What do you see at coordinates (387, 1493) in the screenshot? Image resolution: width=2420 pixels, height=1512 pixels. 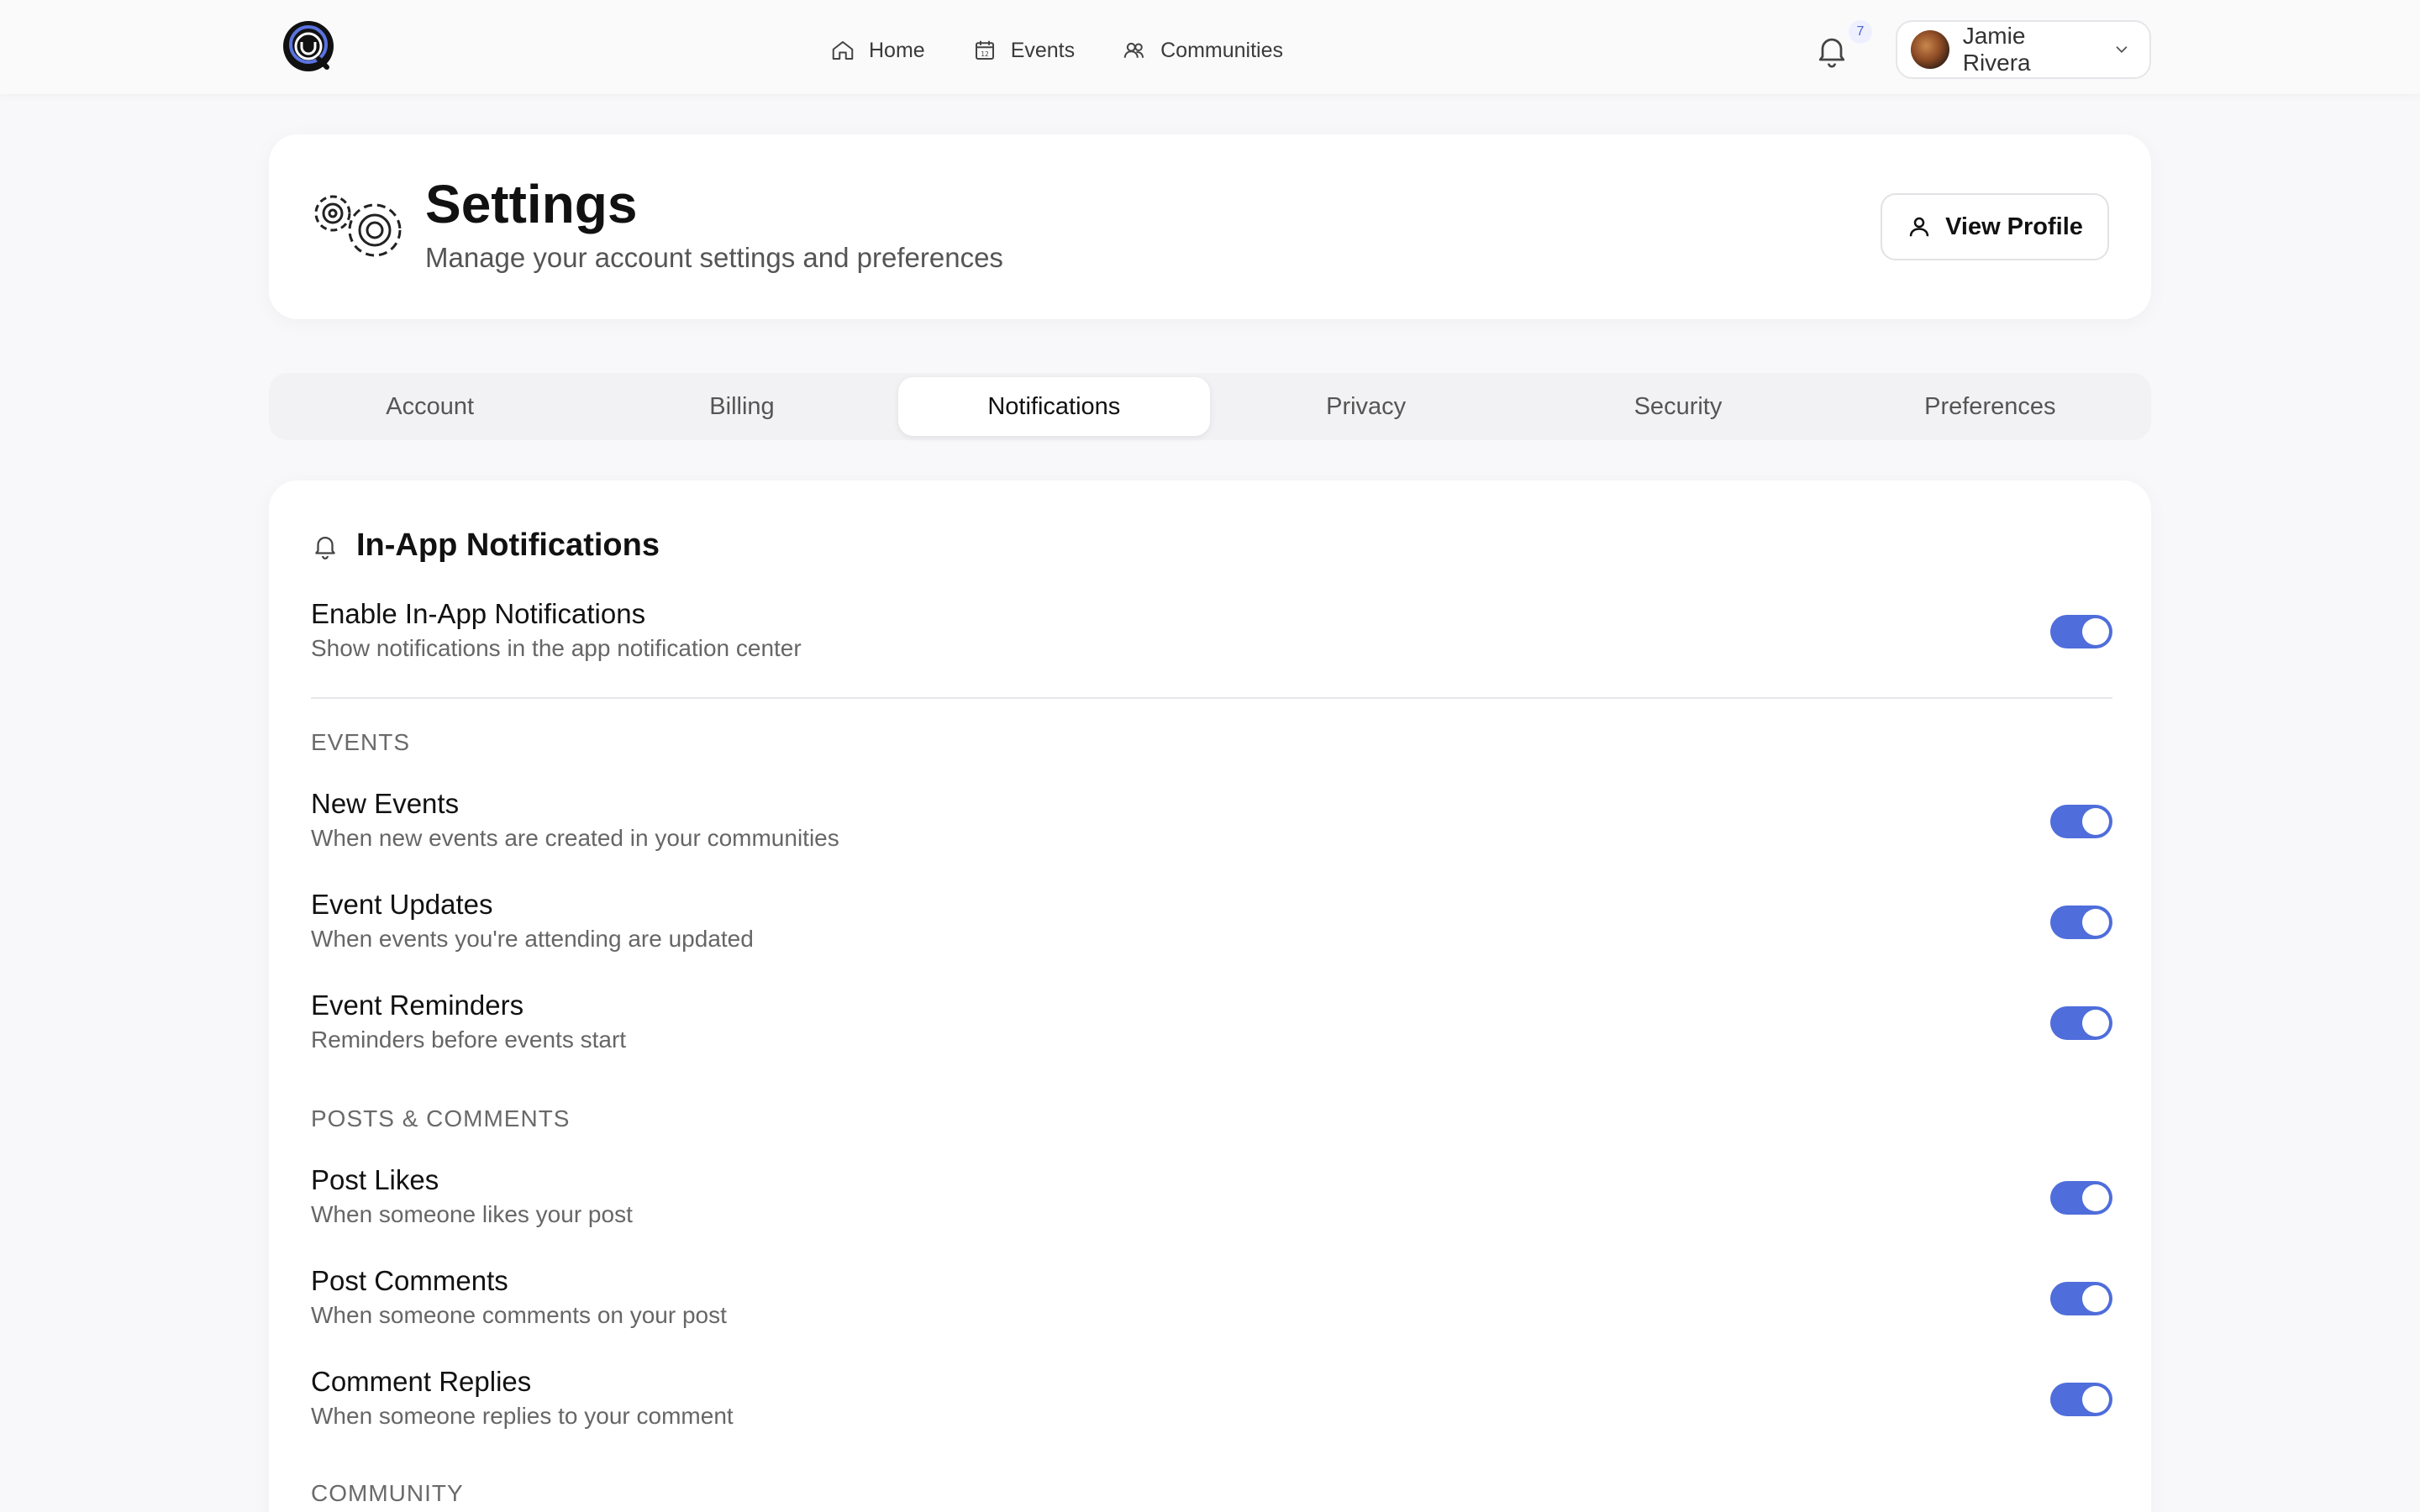 I see `section-label-community: COMMUNITY` at bounding box center [387, 1493].